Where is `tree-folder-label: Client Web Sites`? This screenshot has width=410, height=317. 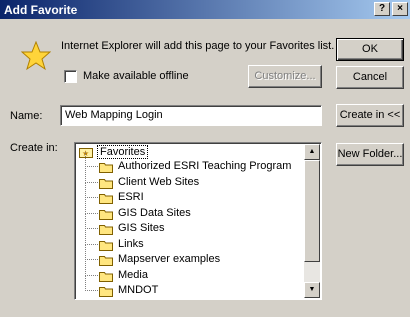
tree-folder-label: Client Web Sites is located at coordinates (159, 181).